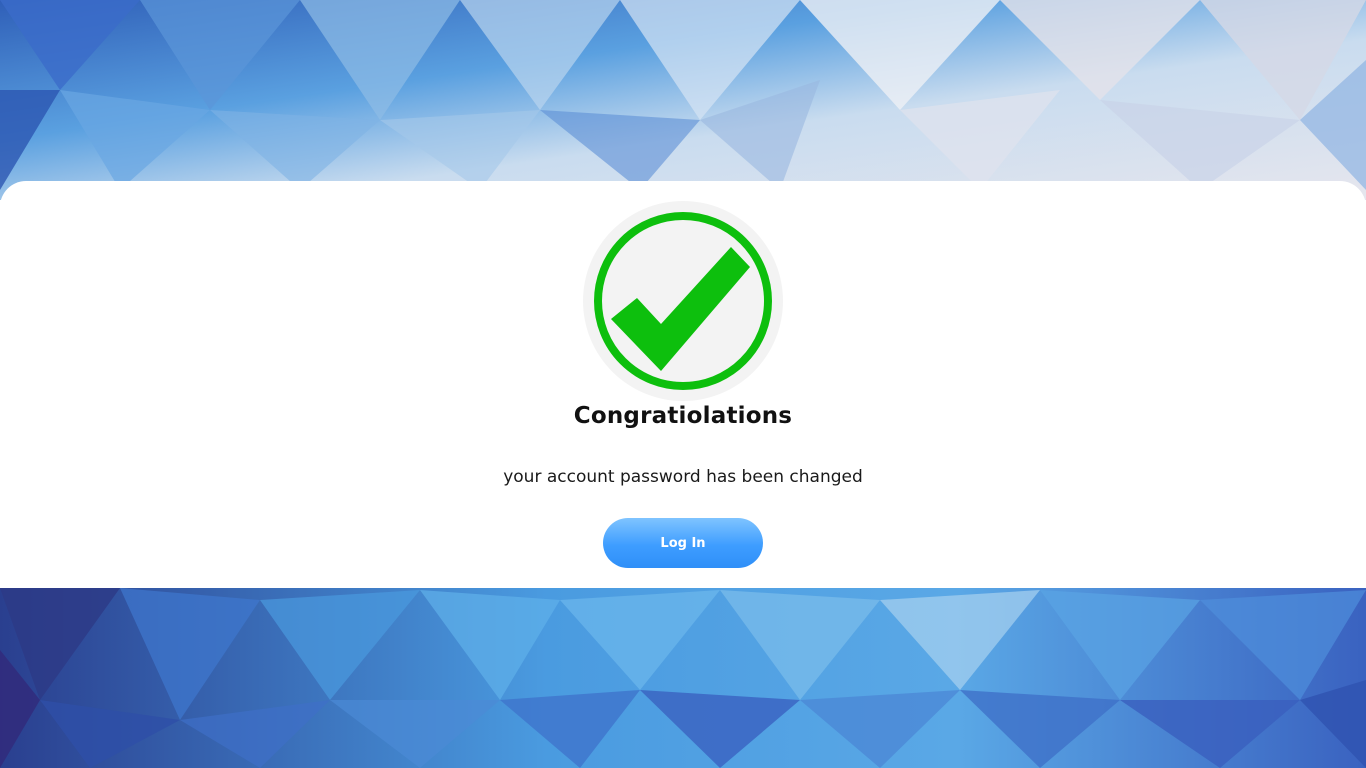 This screenshot has width=1366, height=768. I want to click on login-button: Log In, so click(683, 543).